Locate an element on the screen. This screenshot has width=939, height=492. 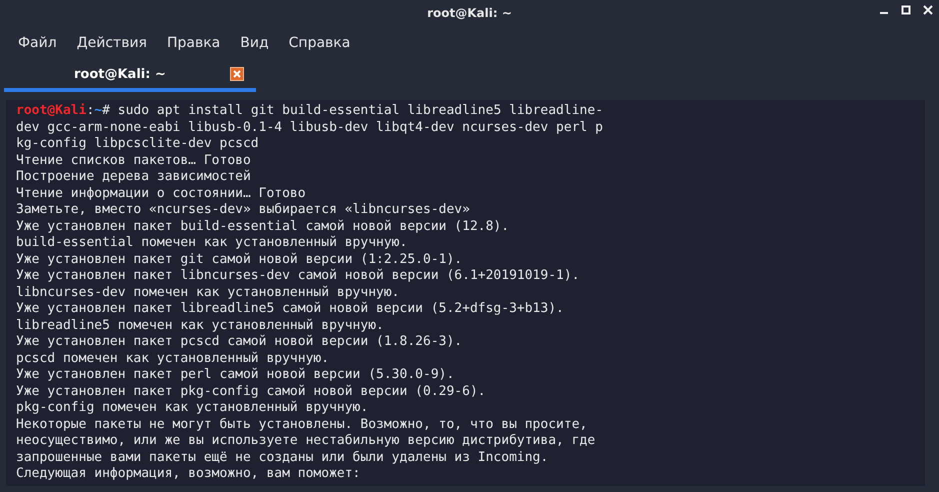
menu-item: Файл is located at coordinates (37, 43).